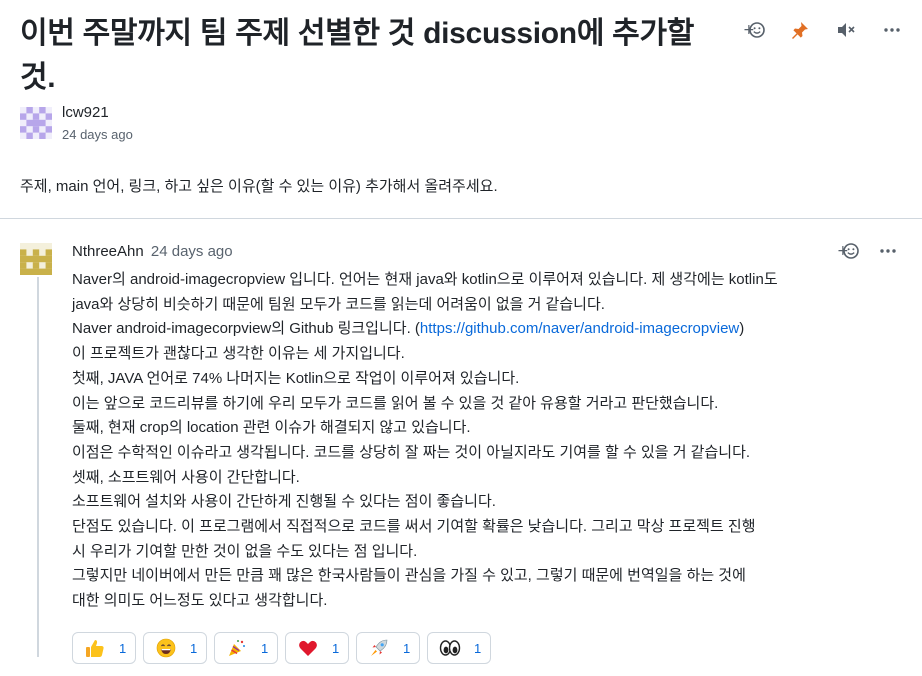 Image resolution: width=922 pixels, height=676 pixels. What do you see at coordinates (284, 502) in the screenshot?
I see `comment-line: 소프트웨어 설치와 사용이 간단하게 진행될 수 있다는 점이 좋습니다.` at bounding box center [284, 502].